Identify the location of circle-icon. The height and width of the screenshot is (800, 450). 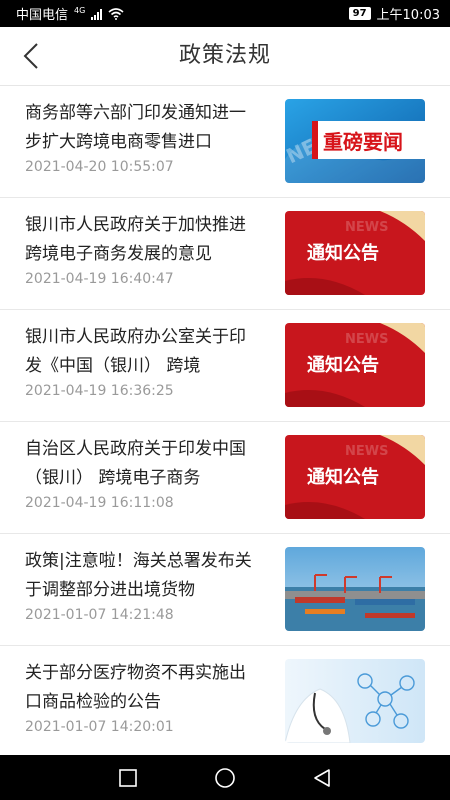
(225, 777).